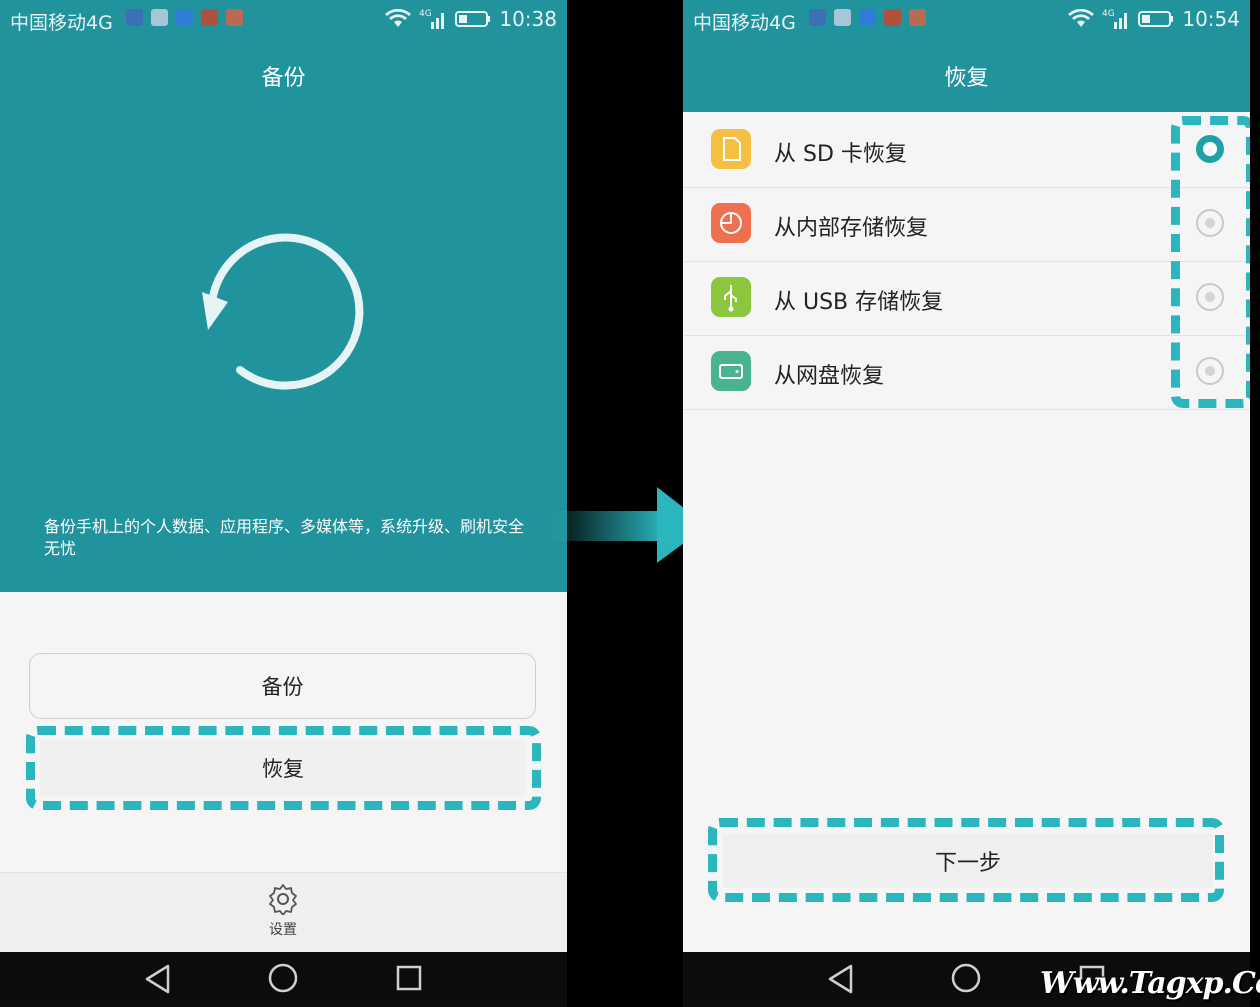 The height and width of the screenshot is (1007, 1260). Describe the element at coordinates (283, 78) in the screenshot. I see `page-title: 备份` at that location.